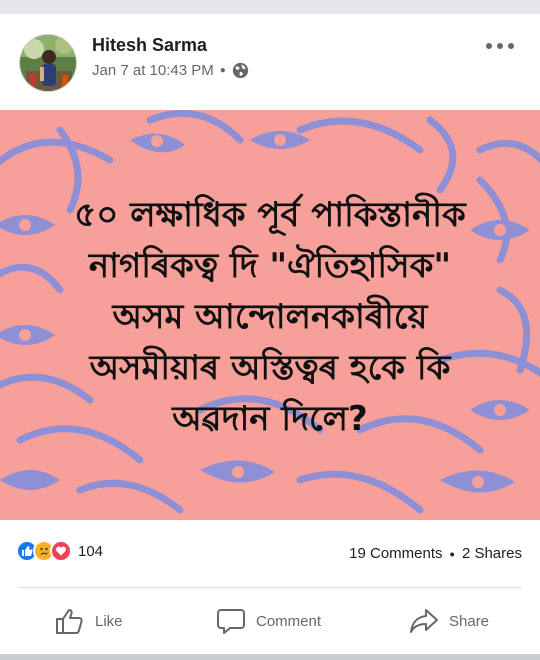  What do you see at coordinates (69, 621) in the screenshot?
I see `thumbs-up-icon` at bounding box center [69, 621].